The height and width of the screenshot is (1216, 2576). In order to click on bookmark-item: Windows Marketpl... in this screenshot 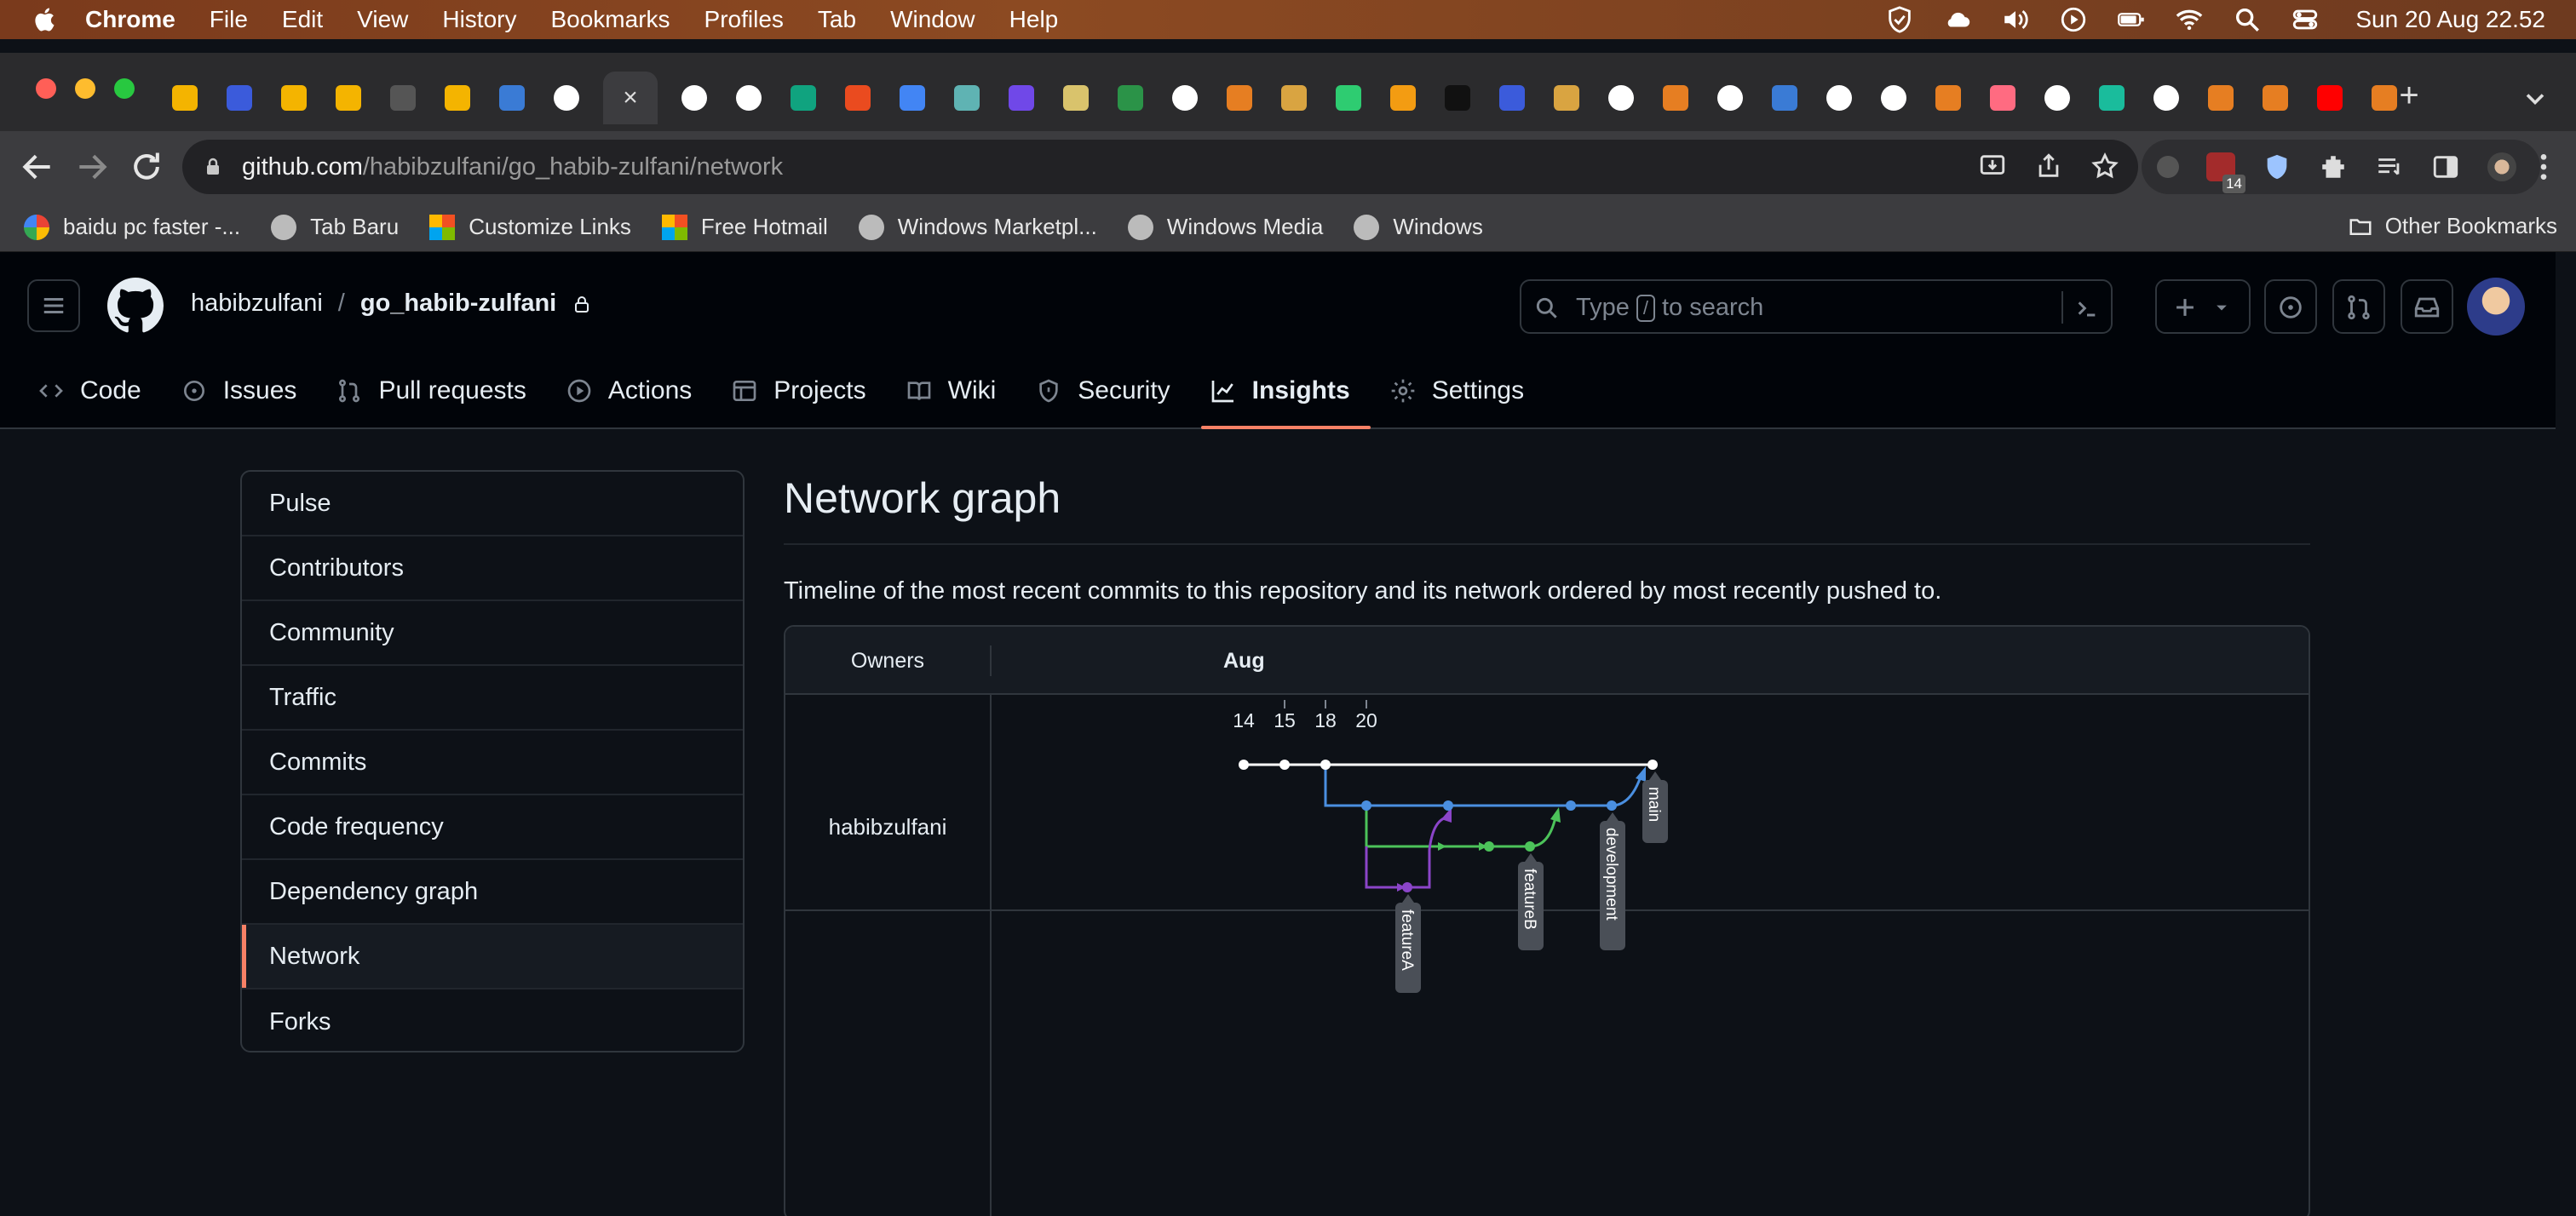, I will do `click(977, 227)`.